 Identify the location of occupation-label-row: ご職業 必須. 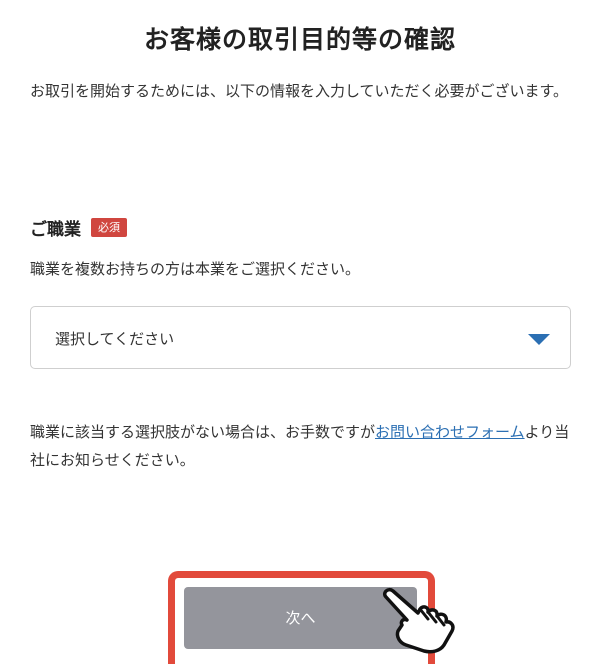
(78, 227).